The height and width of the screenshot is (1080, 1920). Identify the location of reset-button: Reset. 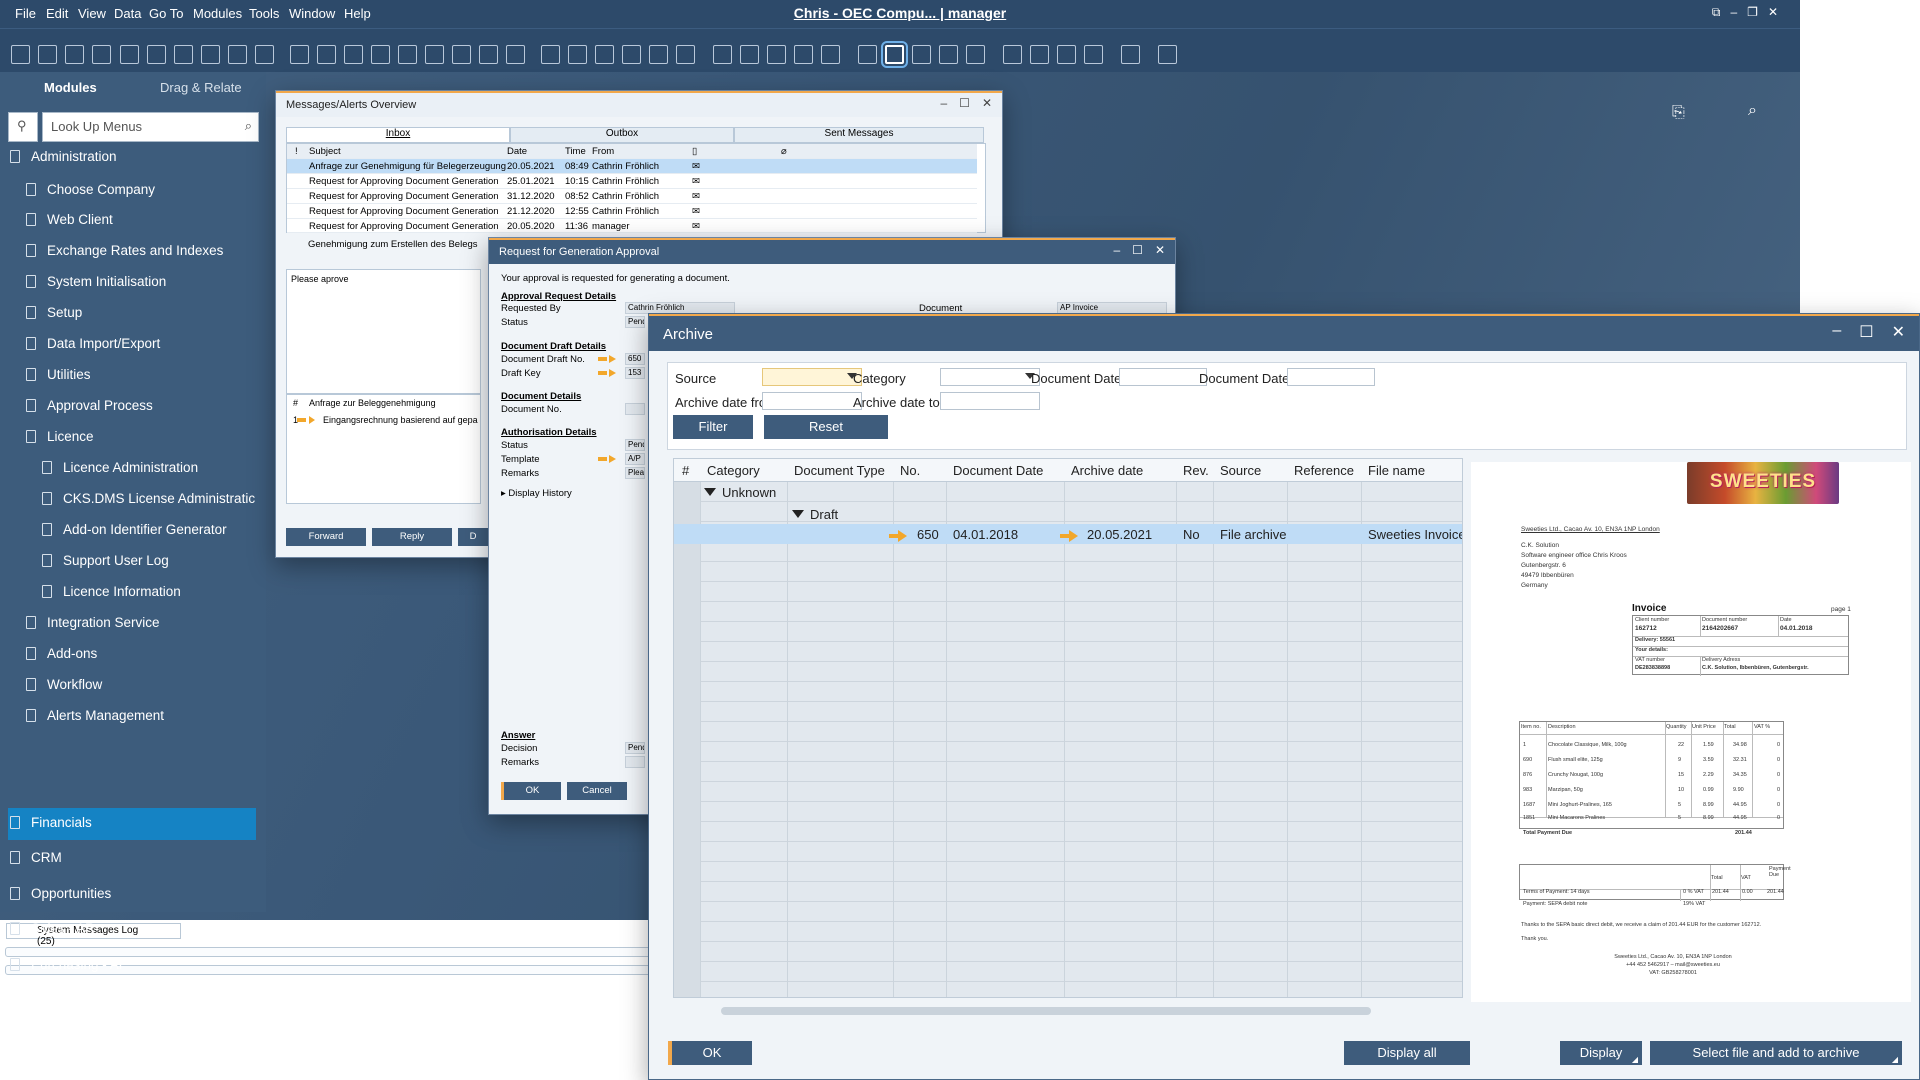
(826, 427).